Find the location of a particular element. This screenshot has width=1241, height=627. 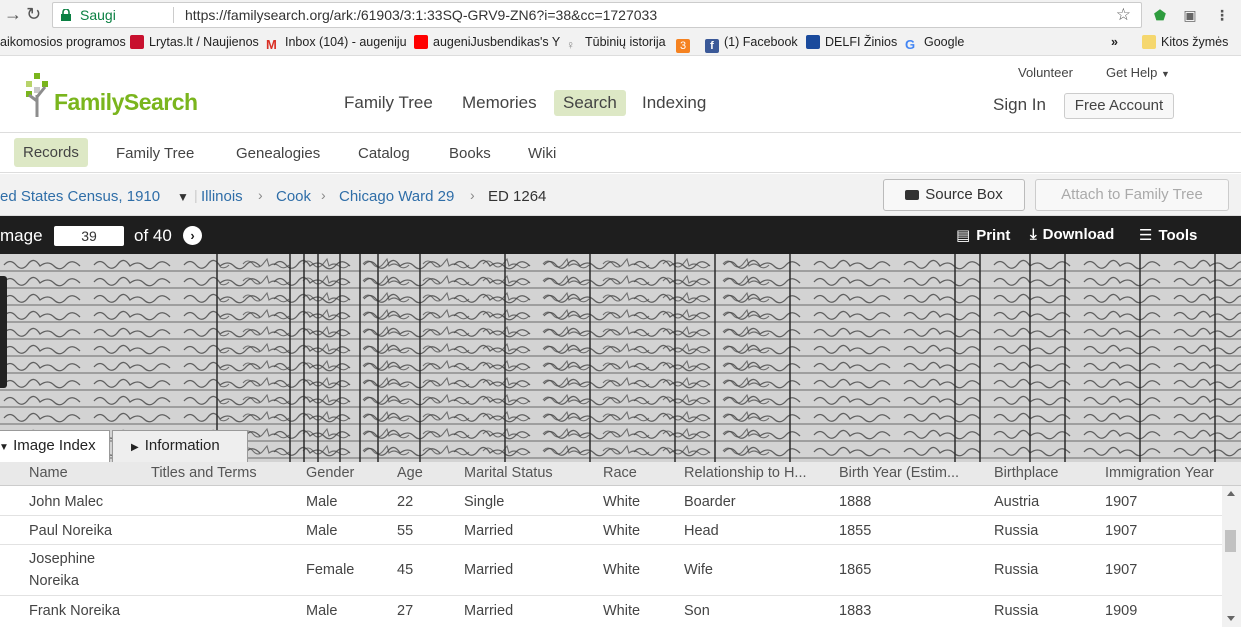

bookmark: 3 is located at coordinates (685, 44).